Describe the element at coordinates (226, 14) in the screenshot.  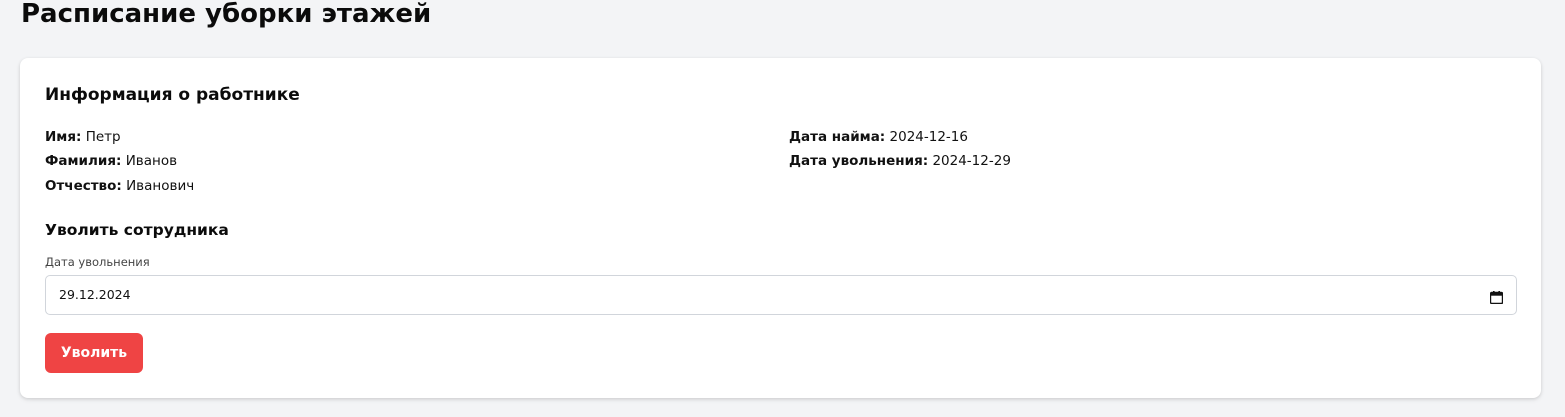
I see `page-title: Расписание уборки этажей` at that location.